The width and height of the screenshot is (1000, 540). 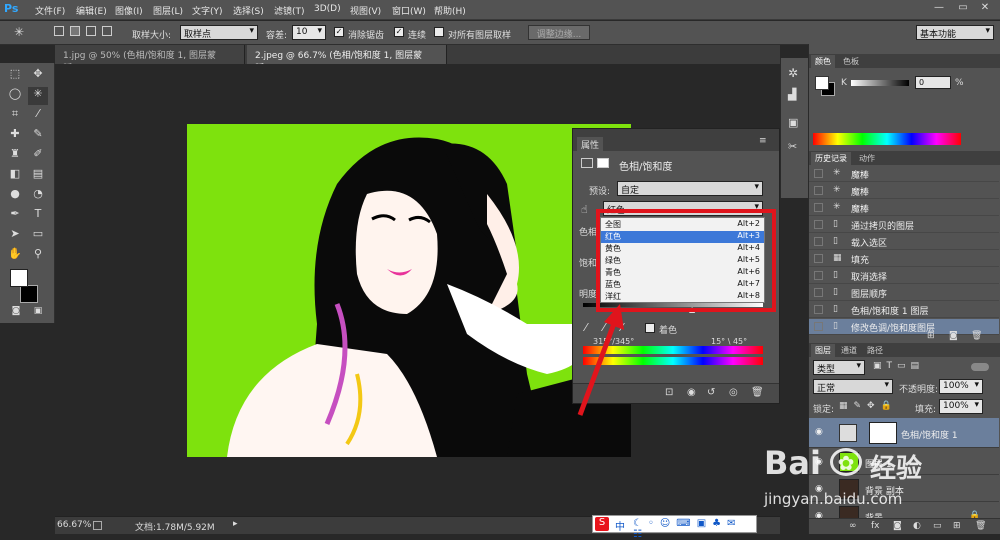 What do you see at coordinates (963, 9) in the screenshot?
I see `maximize-button: ▭` at bounding box center [963, 9].